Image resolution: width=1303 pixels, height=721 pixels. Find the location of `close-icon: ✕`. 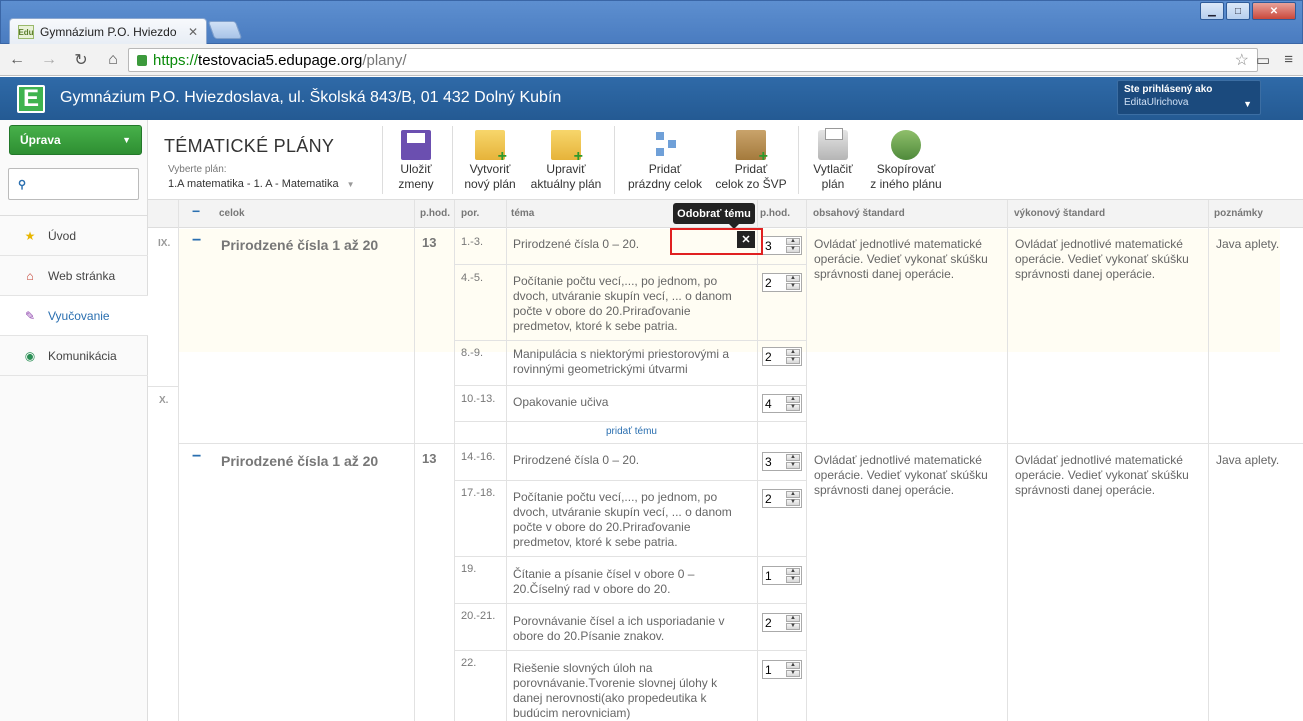

close-icon: ✕ is located at coordinates (1274, 11).